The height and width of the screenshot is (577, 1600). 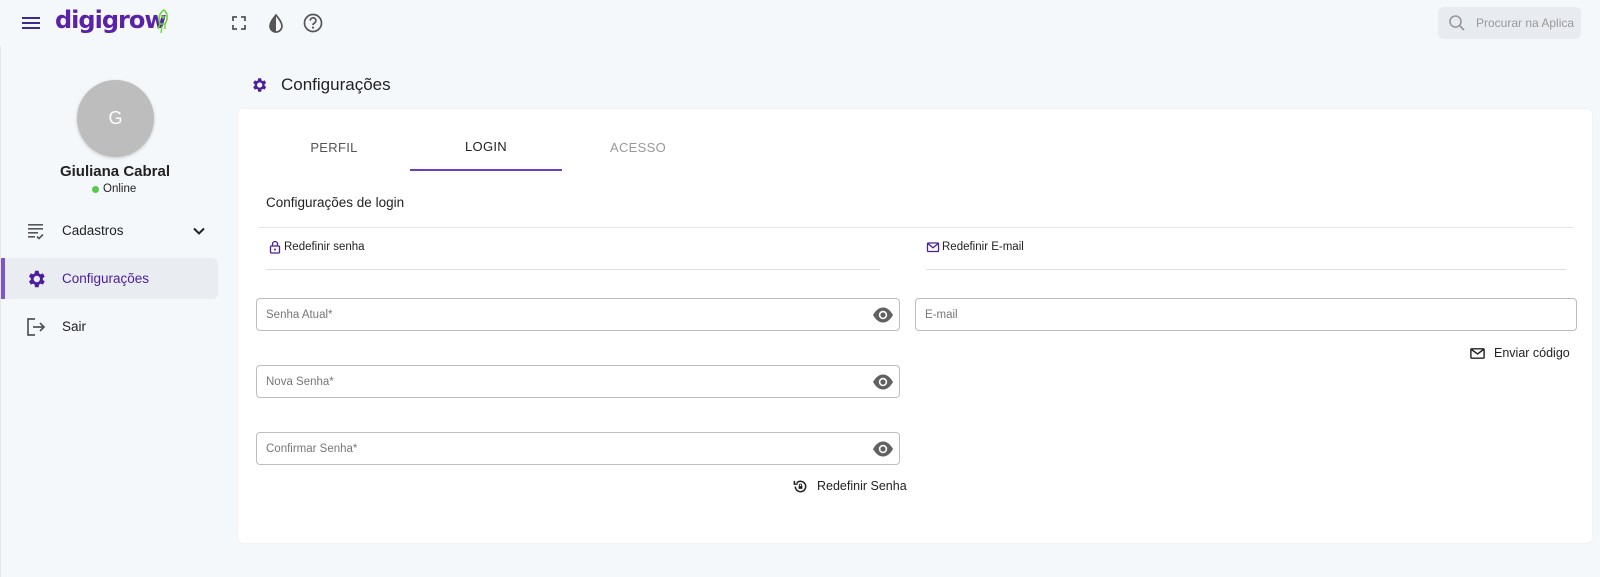 I want to click on sidebar-item-label: Configurações, so click(x=106, y=278).